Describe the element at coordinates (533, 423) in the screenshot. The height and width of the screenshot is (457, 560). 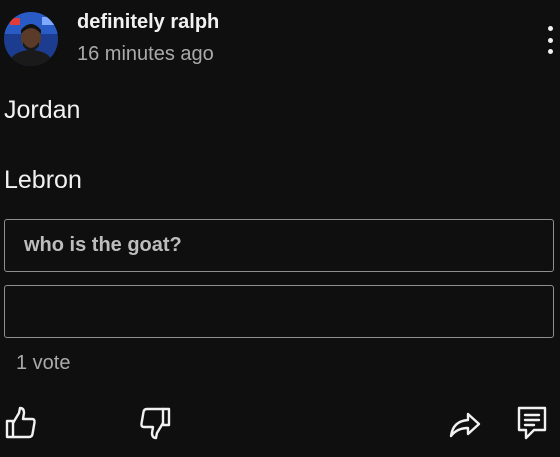
I see `comment-icon` at that location.